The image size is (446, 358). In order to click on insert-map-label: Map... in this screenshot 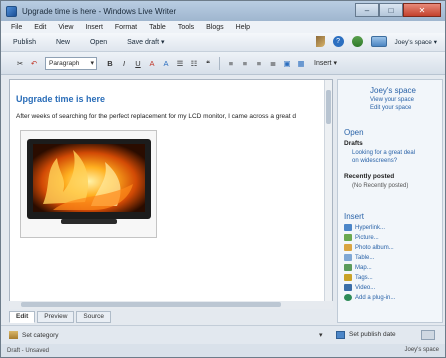, I will do `click(363, 267)`.